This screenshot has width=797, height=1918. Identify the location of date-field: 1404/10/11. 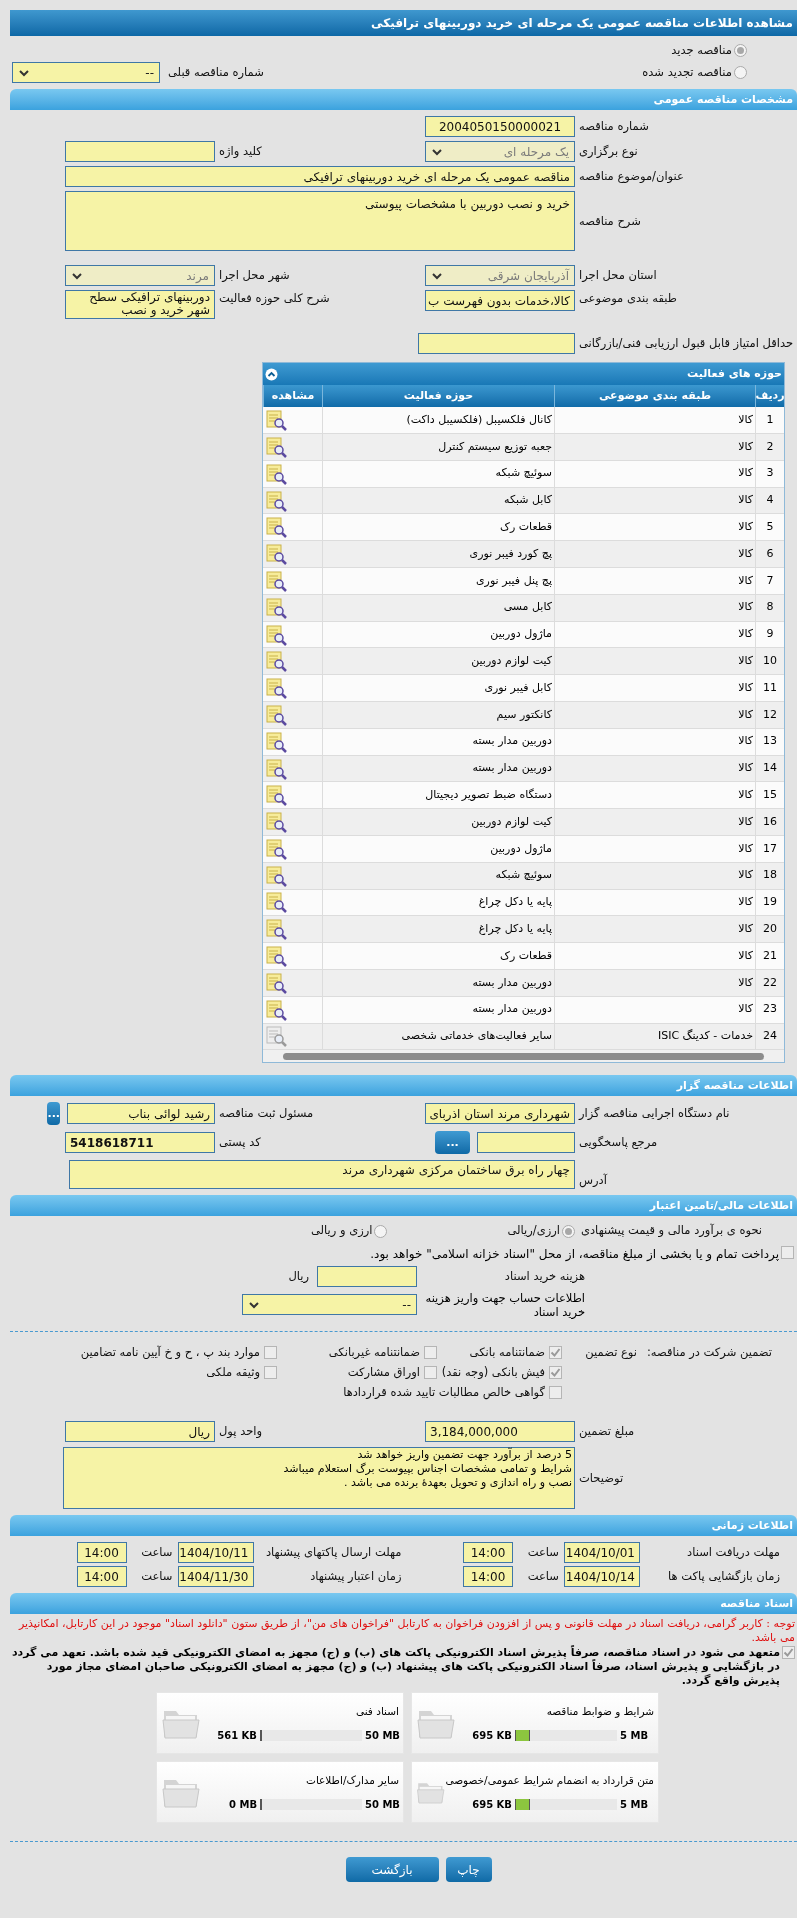
(215, 1553).